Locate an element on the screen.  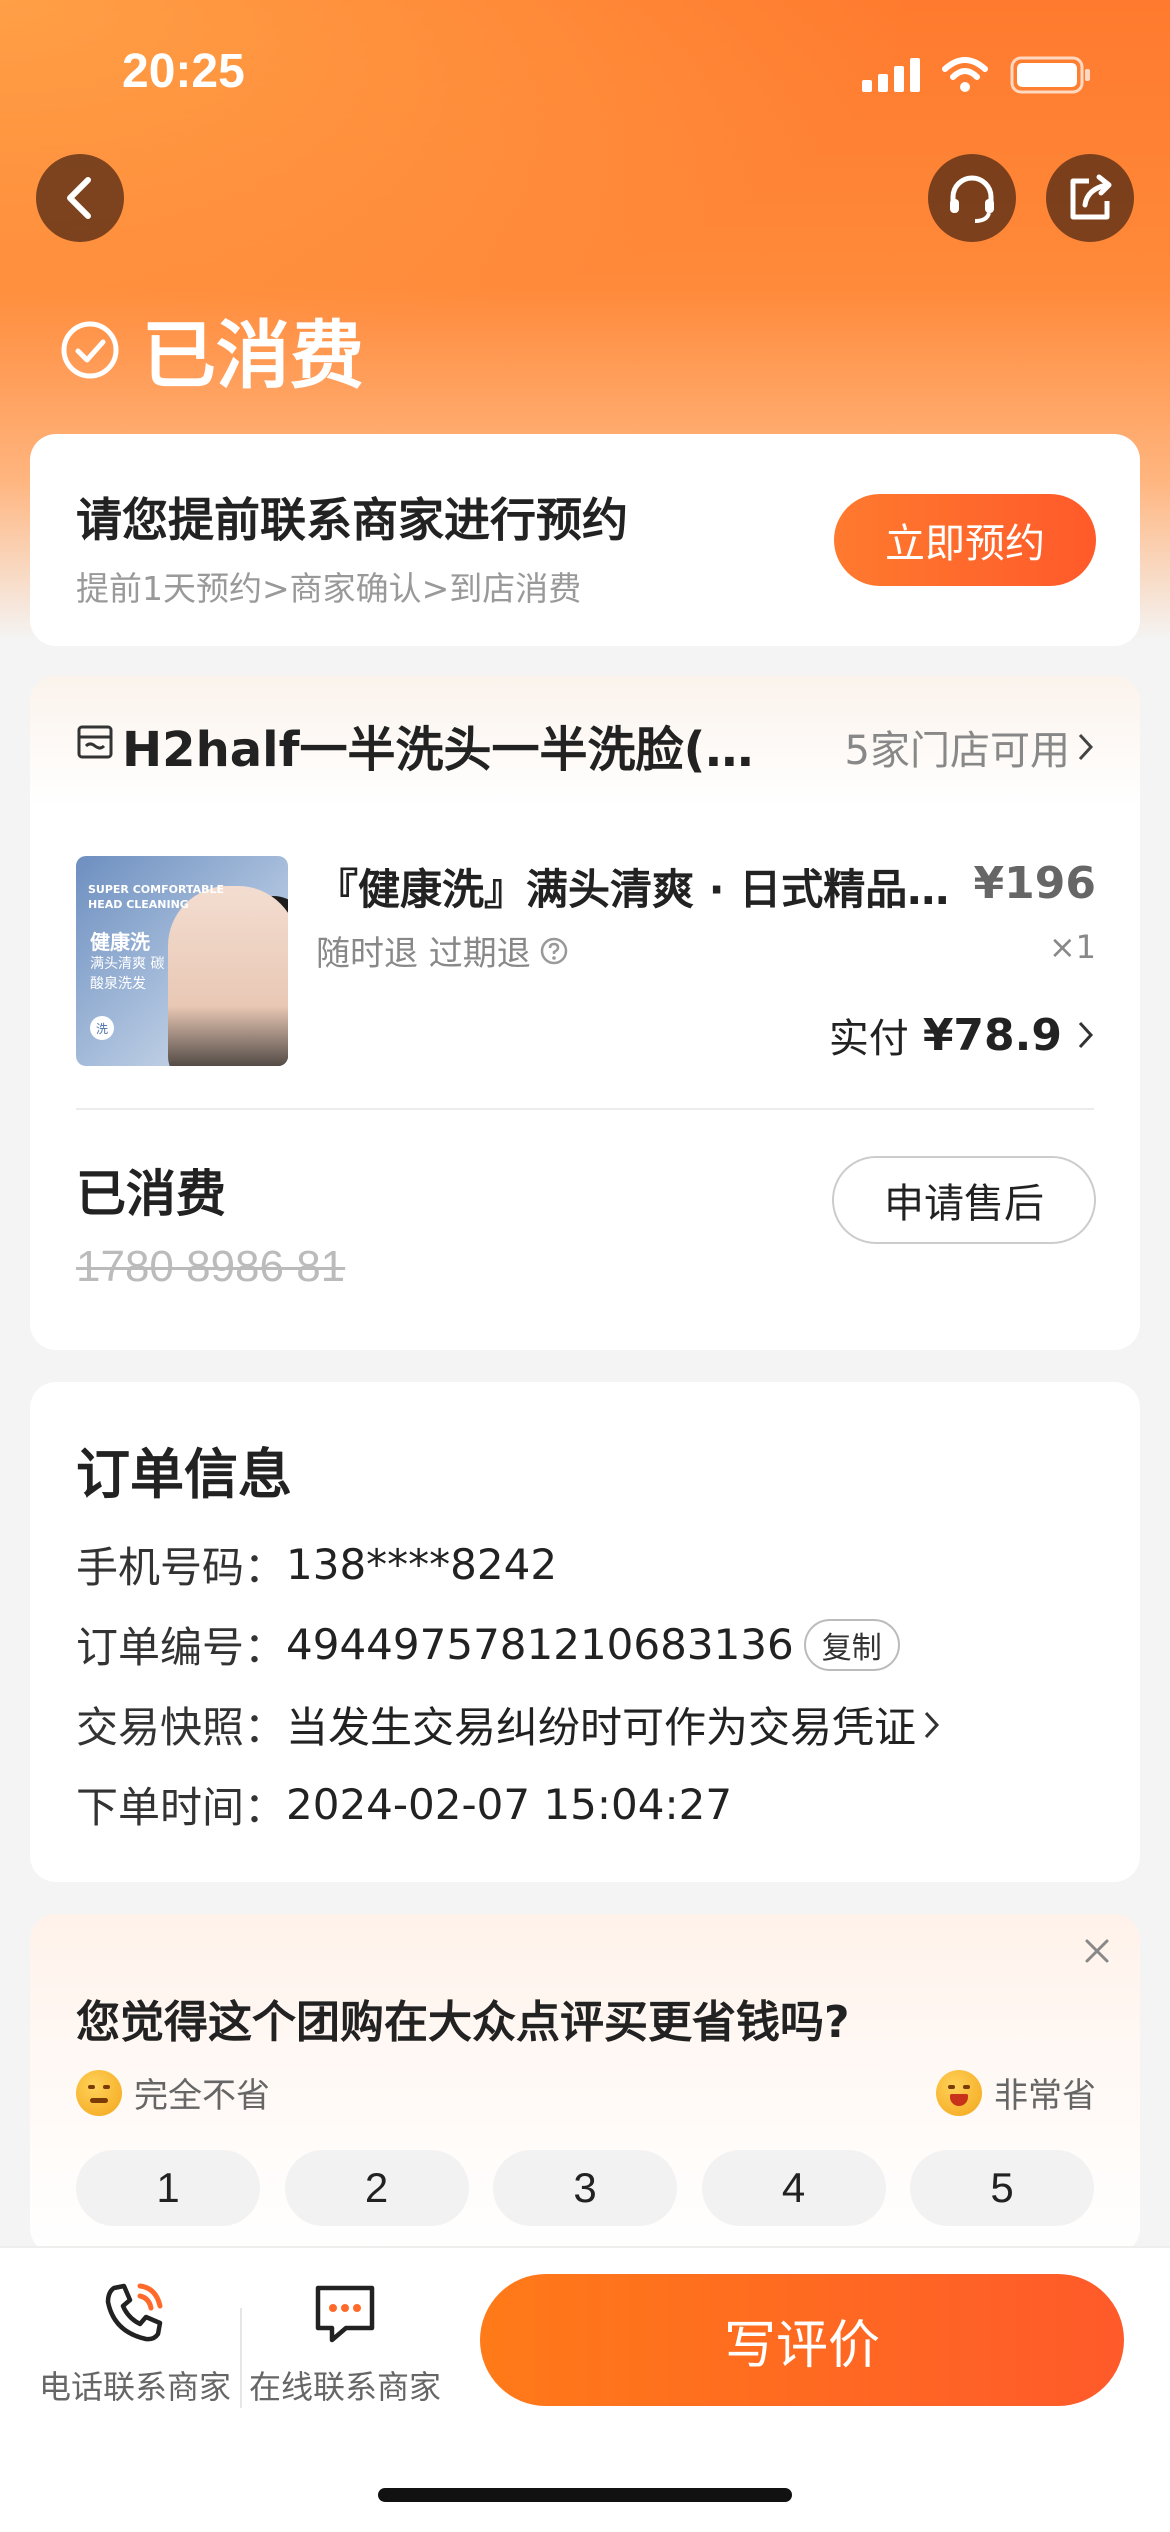
order-info-title: 订单信息 is located at coordinates (184, 1474).